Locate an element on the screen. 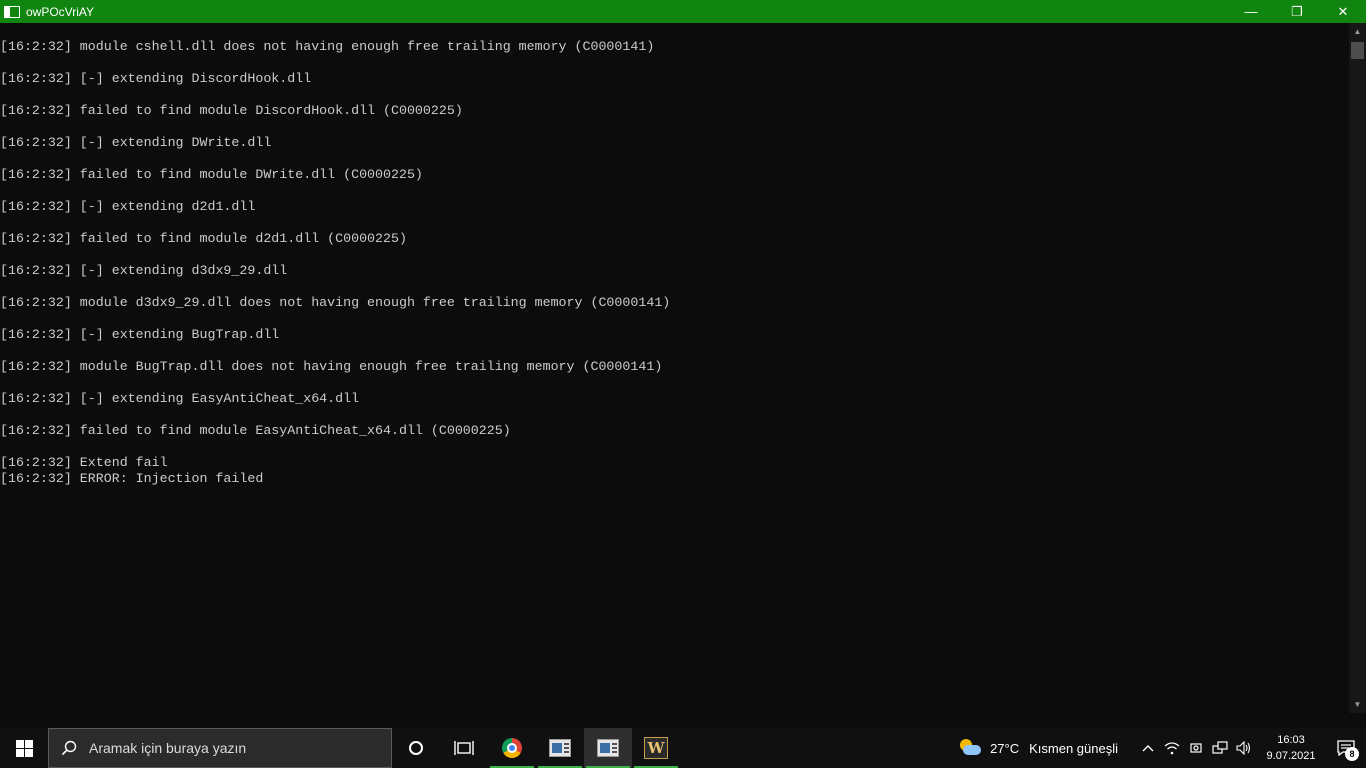 The width and height of the screenshot is (1366, 768). clock-time: 16:03 is located at coordinates (1291, 740).